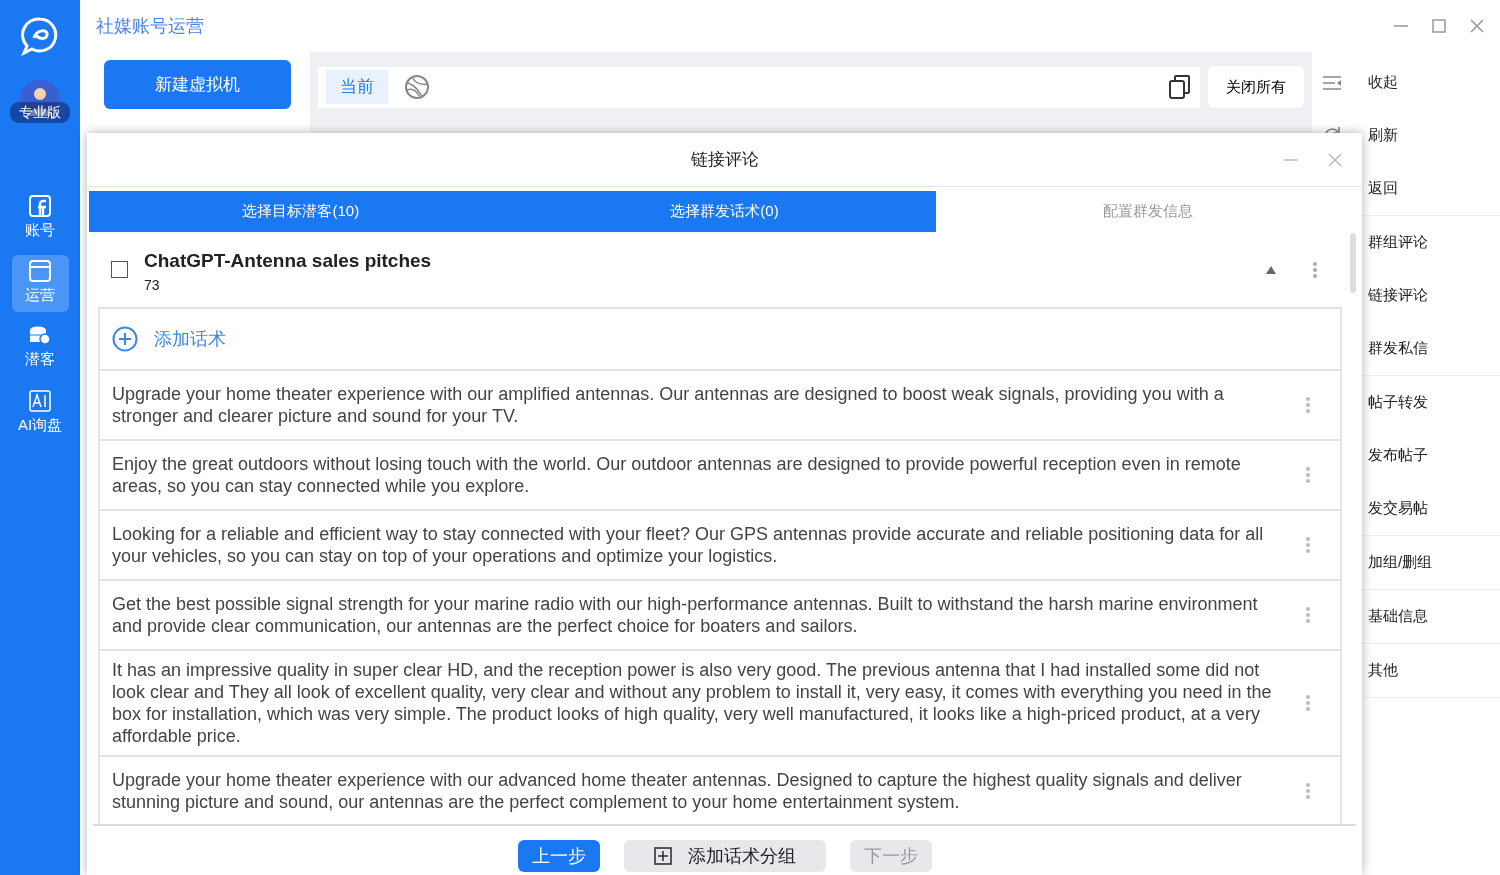 This screenshot has width=1500, height=875. I want to click on maximize-icon, so click(1439, 26).